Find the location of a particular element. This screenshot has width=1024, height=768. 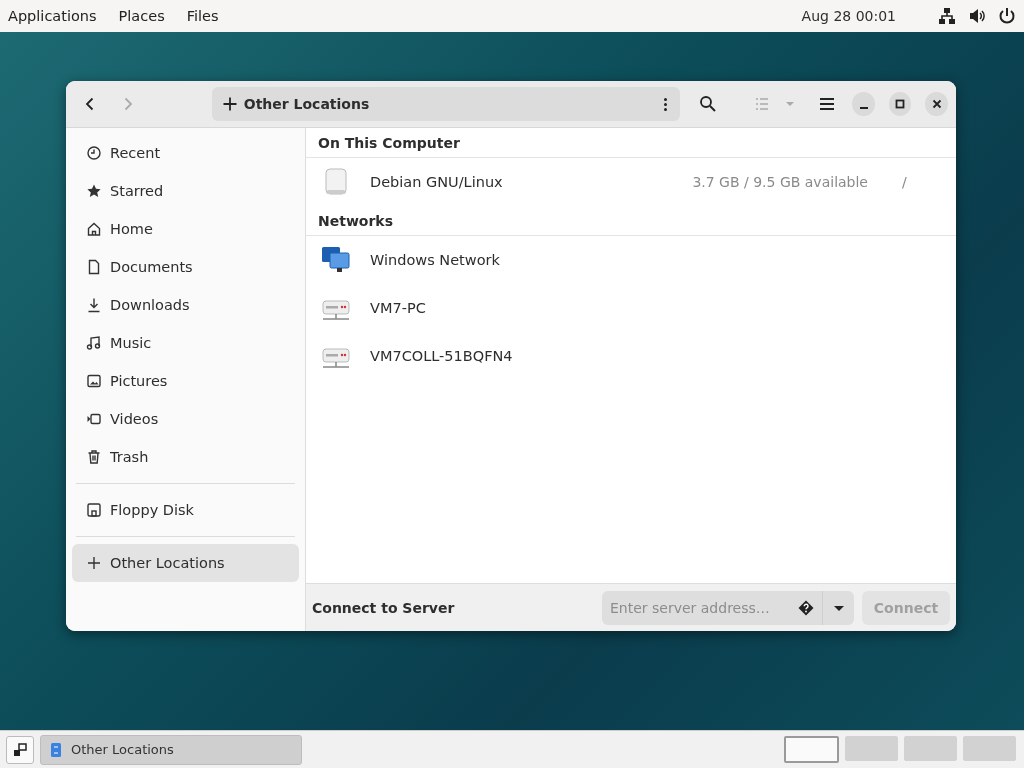

connect-label: Connect to Server is located at coordinates (384, 607).